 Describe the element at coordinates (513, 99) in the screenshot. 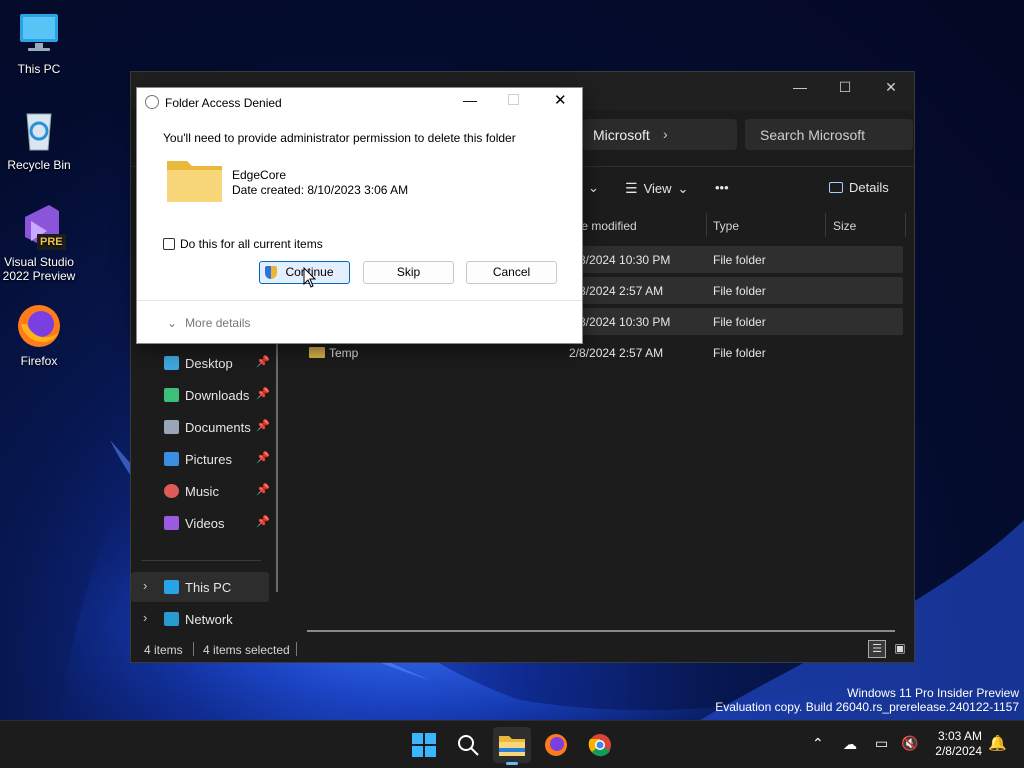

I see `maximize-button` at that location.